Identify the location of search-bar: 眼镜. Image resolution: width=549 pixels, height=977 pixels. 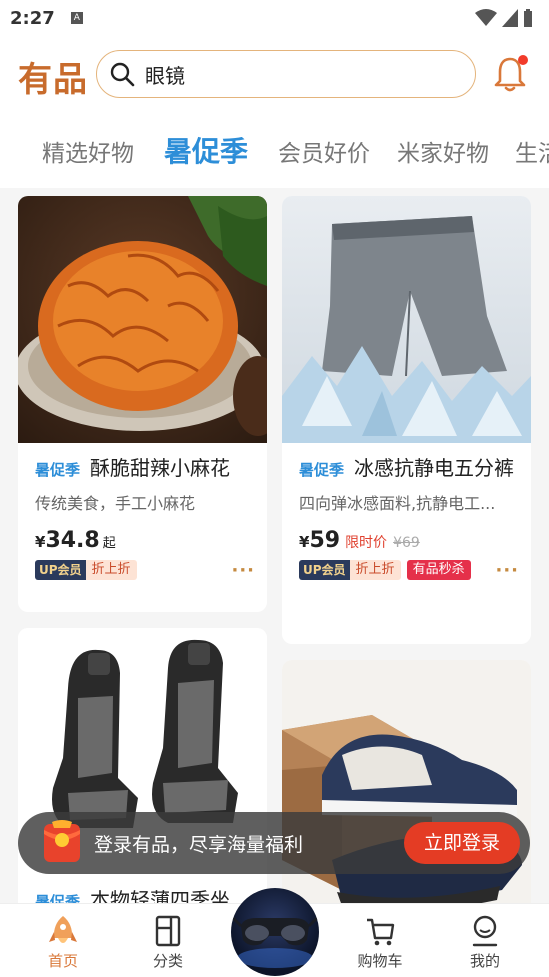
(286, 74).